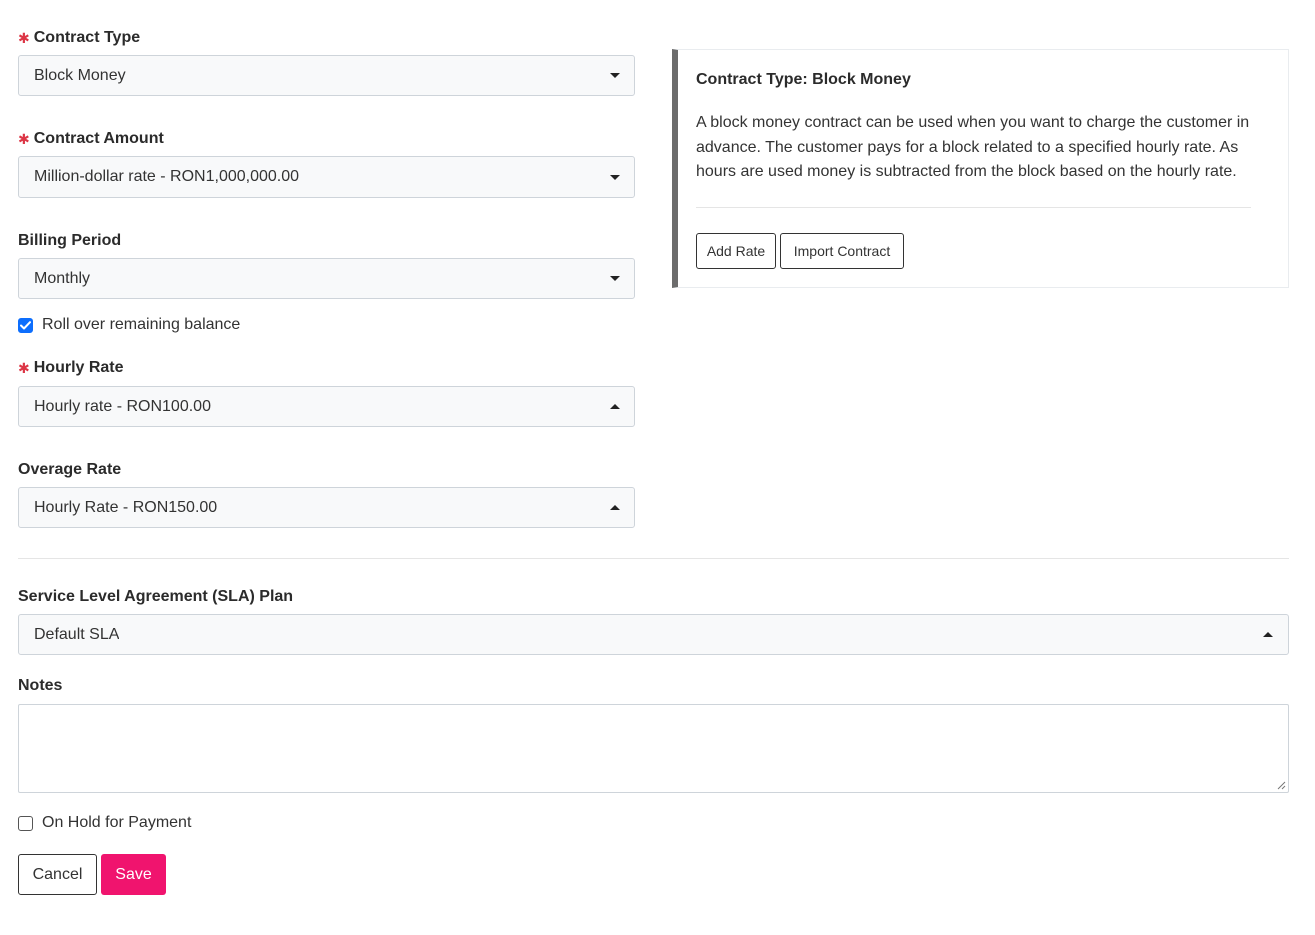  I want to click on overage-rate-select: Hourly Rate - RON150.00, so click(326, 507).